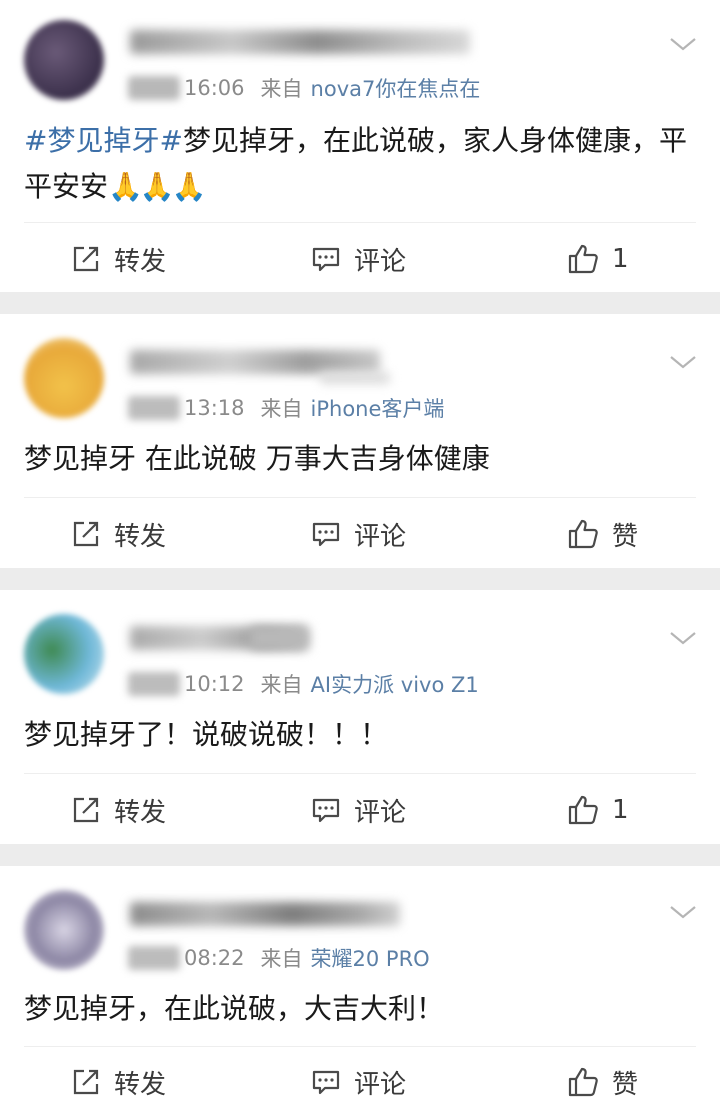 This screenshot has height=1112, width=720. What do you see at coordinates (157, 186) in the screenshot?
I see `emoji-praying-hands: 🙏🙏🙏` at bounding box center [157, 186].